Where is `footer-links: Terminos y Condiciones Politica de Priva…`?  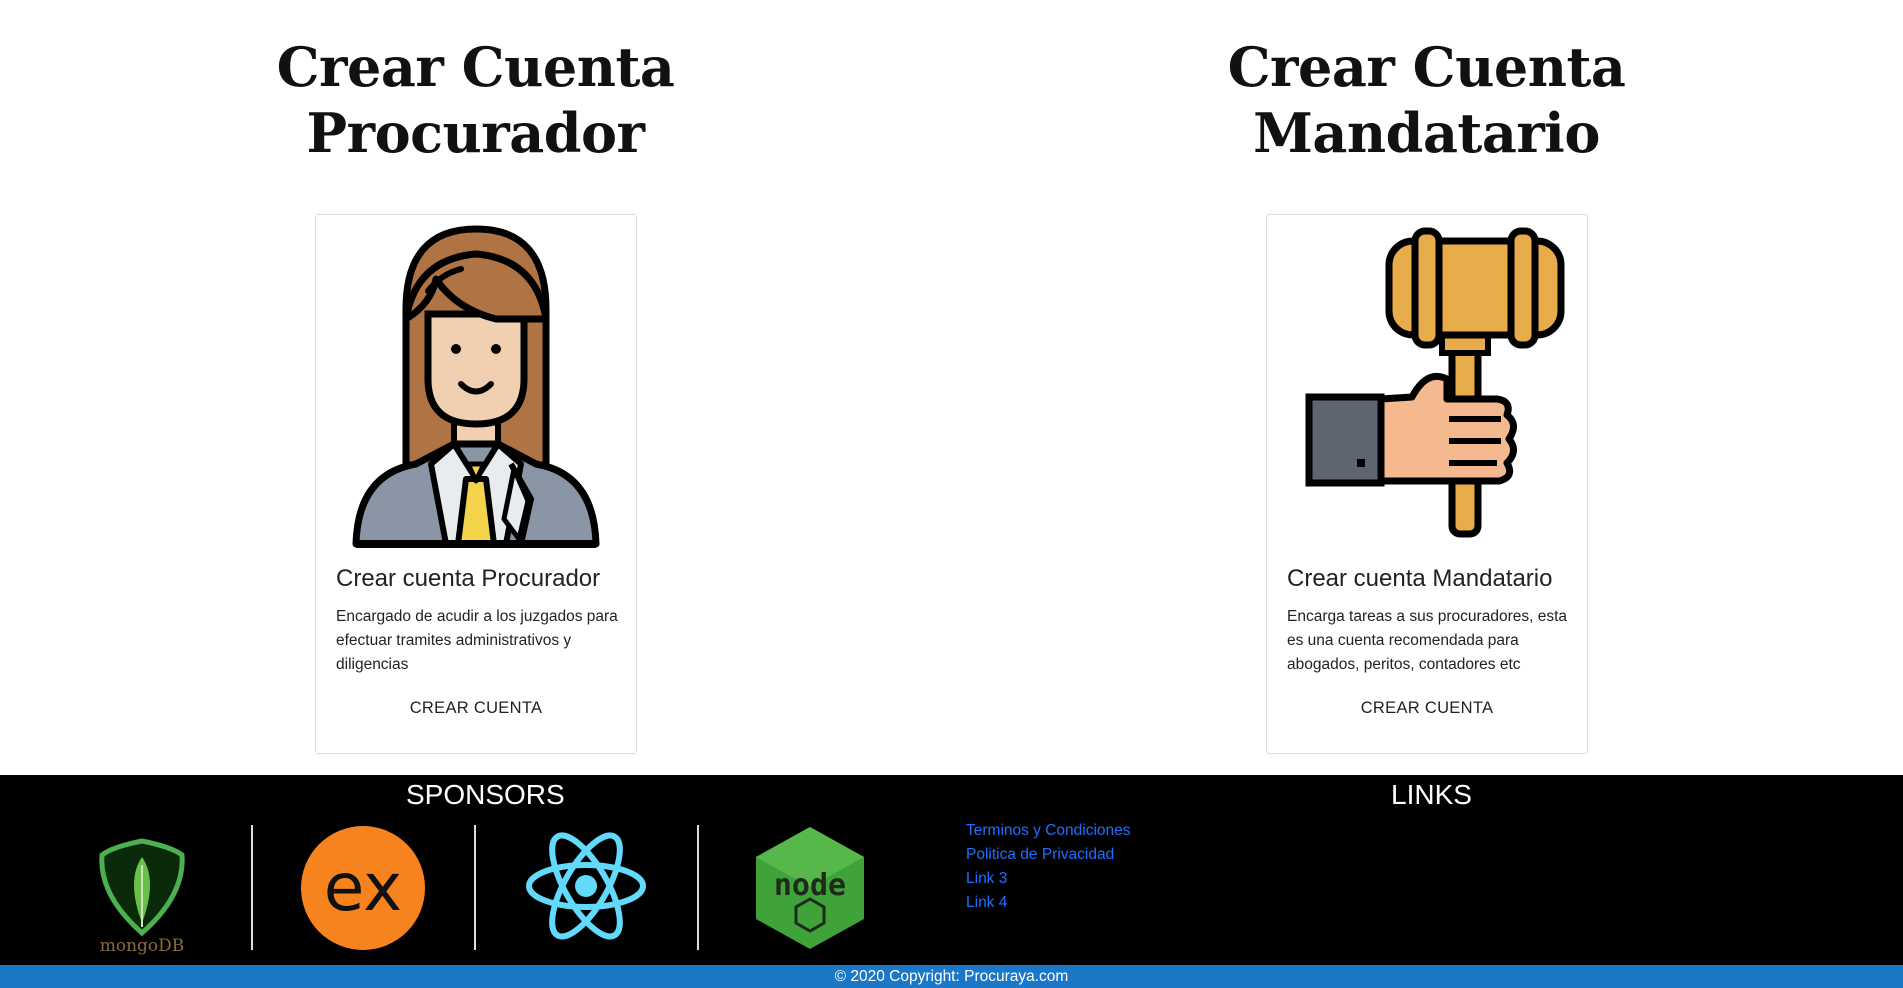
footer-links: Terminos y Condiciones Politica de Priva… is located at coordinates (1048, 867).